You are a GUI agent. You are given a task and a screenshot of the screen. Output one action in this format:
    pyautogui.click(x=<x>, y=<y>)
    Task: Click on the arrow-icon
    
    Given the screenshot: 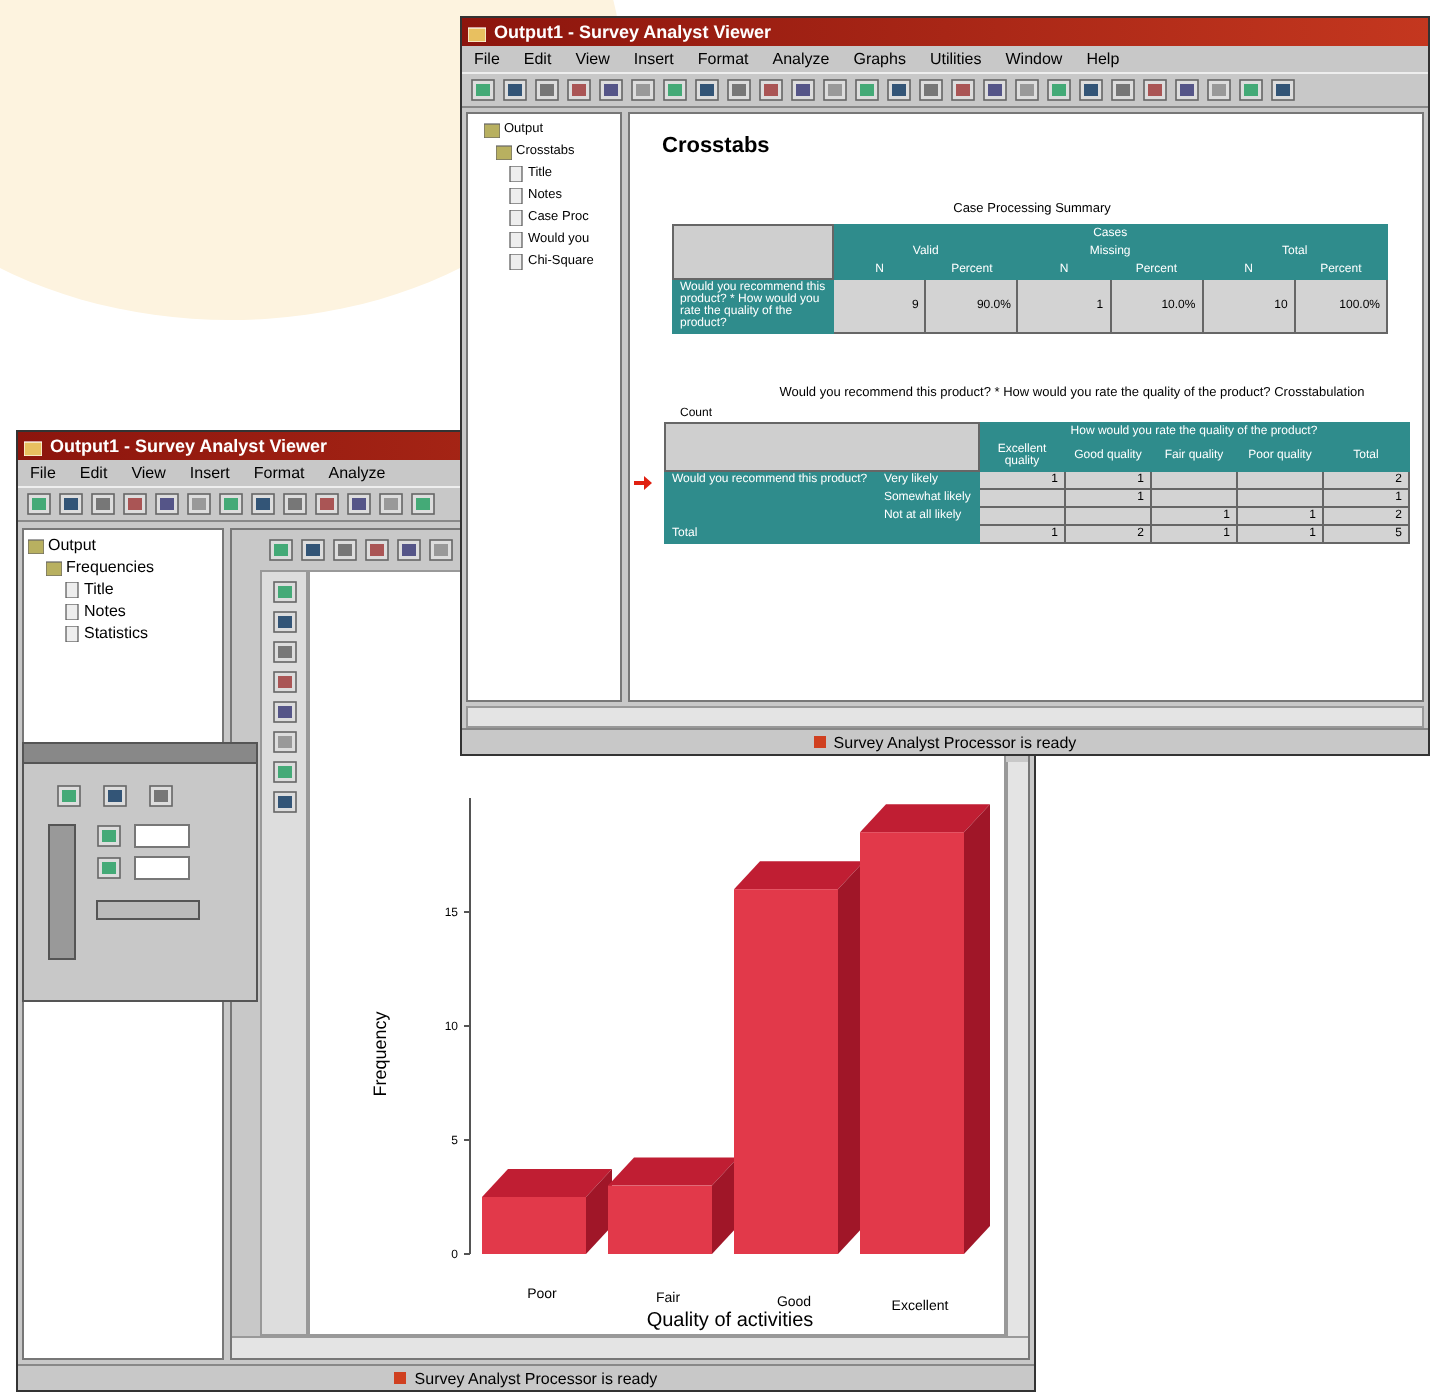 What is the action you would take?
    pyautogui.click(x=643, y=483)
    